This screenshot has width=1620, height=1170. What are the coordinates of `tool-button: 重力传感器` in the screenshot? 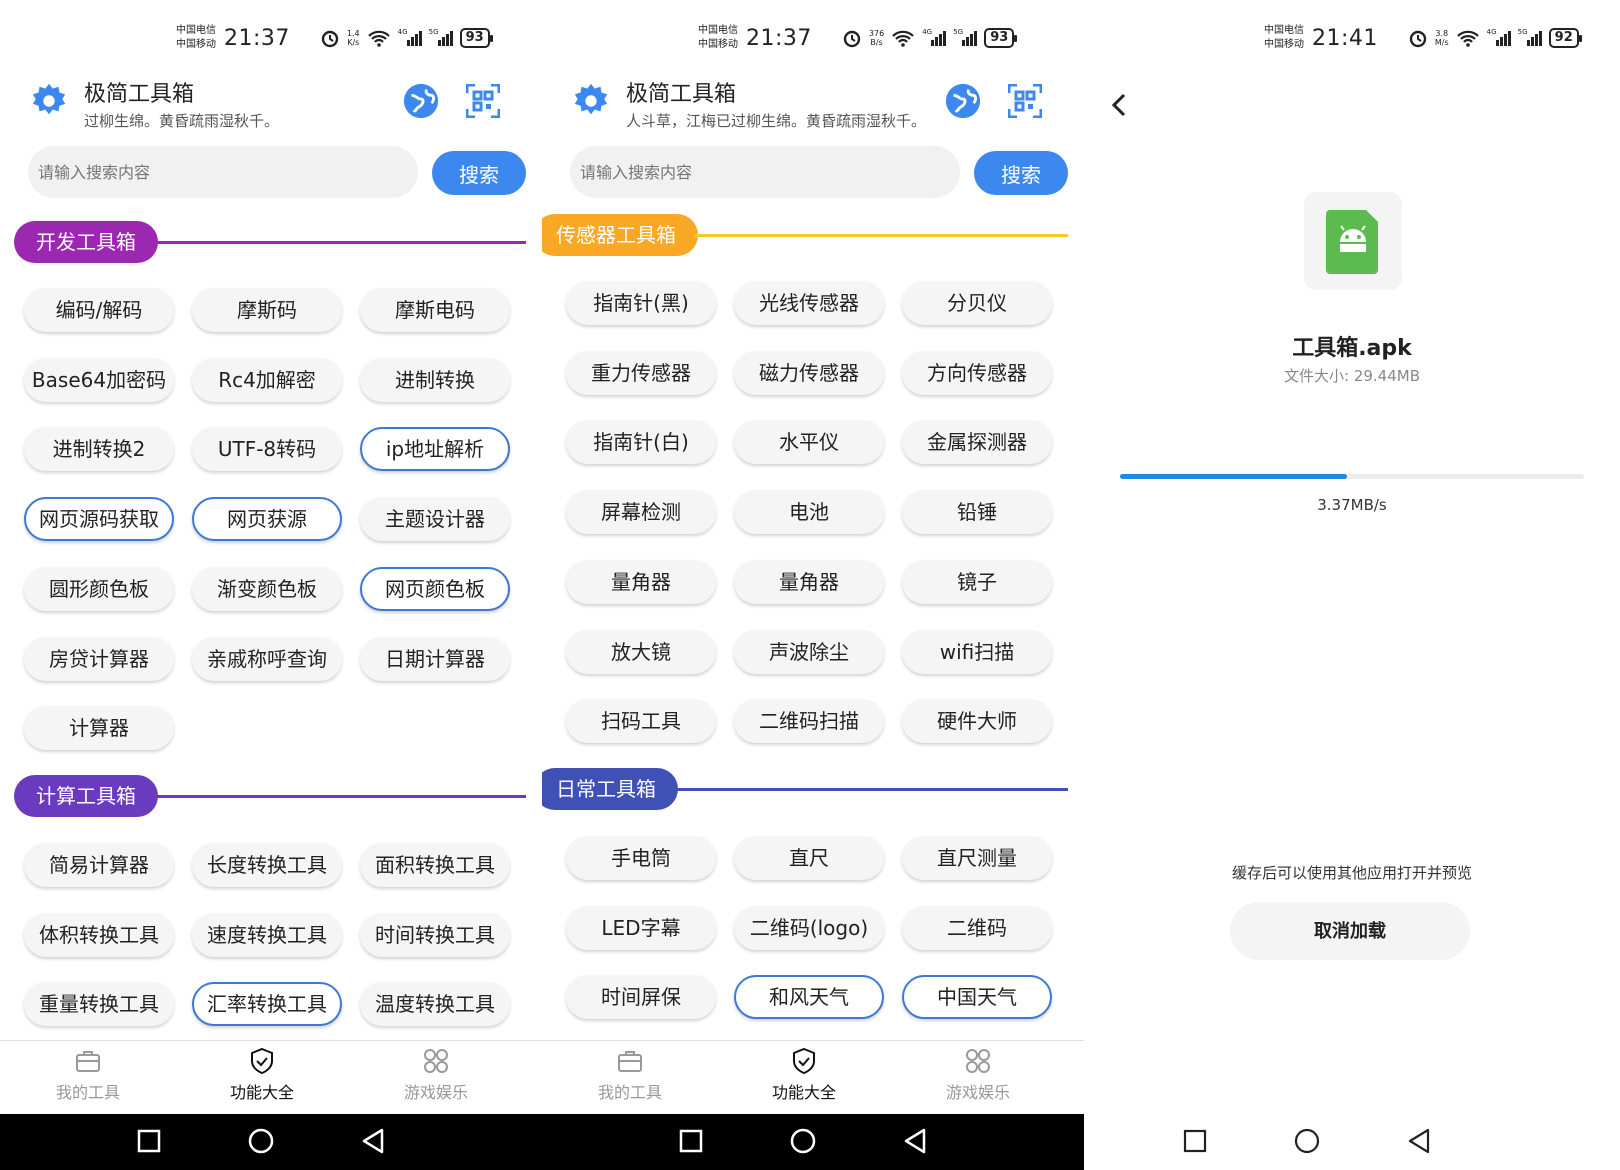 It's located at (641, 372).